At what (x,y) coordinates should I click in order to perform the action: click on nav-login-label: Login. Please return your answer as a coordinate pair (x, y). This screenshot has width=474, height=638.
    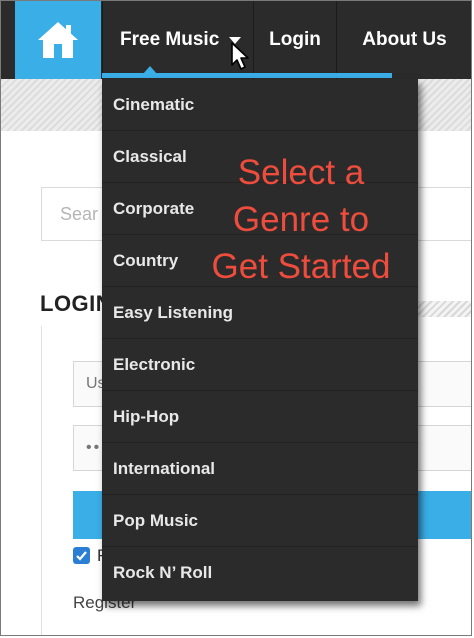
    Looking at the image, I should click on (295, 39).